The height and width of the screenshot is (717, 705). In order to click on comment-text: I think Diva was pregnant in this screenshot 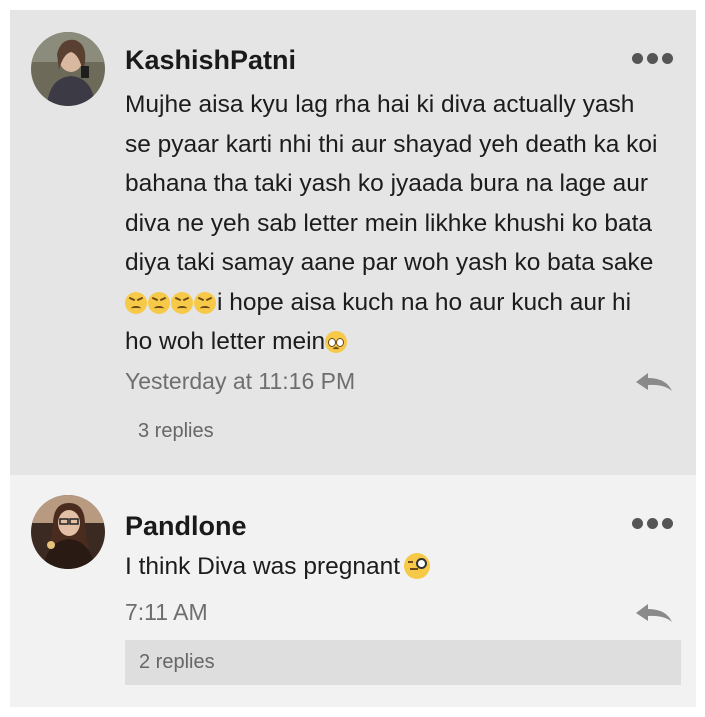, I will do `click(406, 567)`.